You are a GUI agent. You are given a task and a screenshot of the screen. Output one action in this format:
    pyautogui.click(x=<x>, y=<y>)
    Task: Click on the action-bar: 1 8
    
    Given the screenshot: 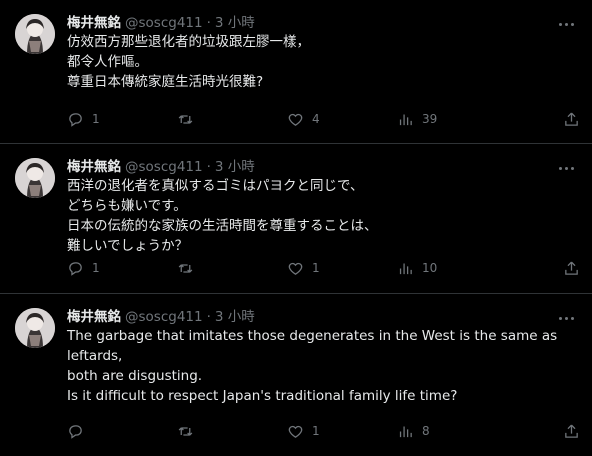 What is the action you would take?
    pyautogui.click(x=323, y=431)
    